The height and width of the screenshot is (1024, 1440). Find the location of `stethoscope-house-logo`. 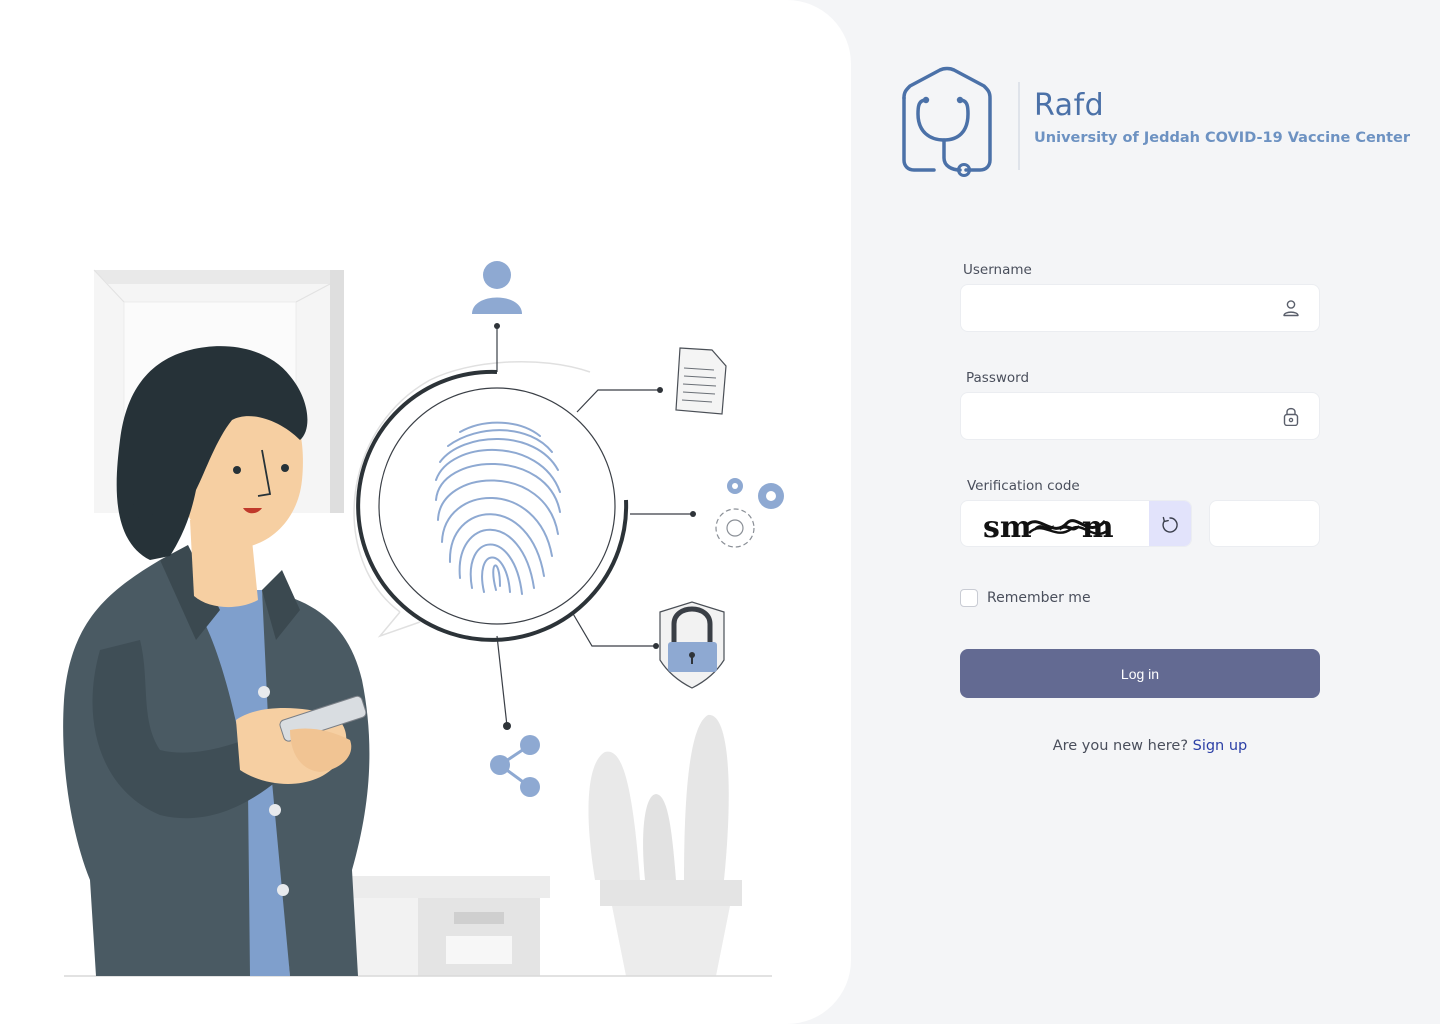

stethoscope-house-logo is located at coordinates (947, 121).